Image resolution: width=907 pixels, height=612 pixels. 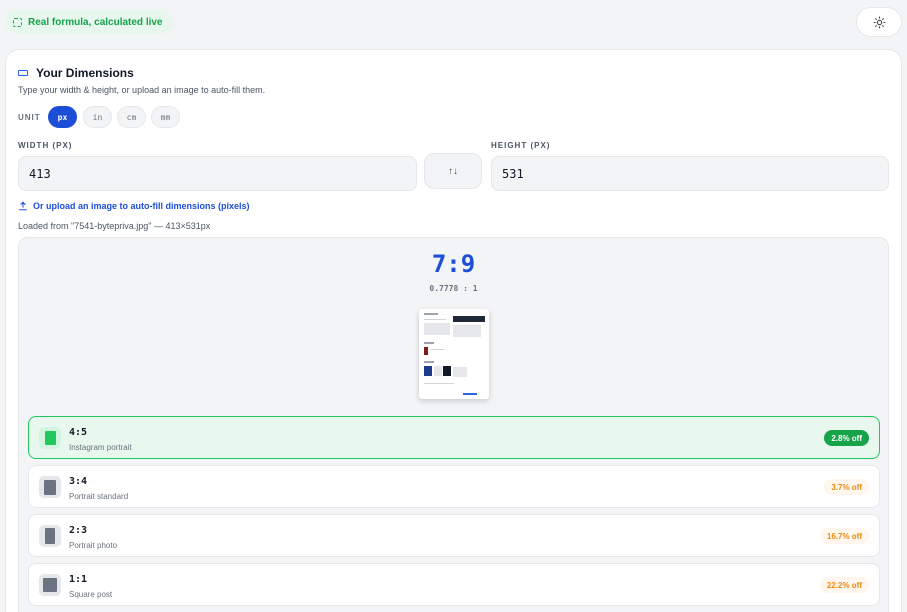 I want to click on sun-icon, so click(x=879, y=22).